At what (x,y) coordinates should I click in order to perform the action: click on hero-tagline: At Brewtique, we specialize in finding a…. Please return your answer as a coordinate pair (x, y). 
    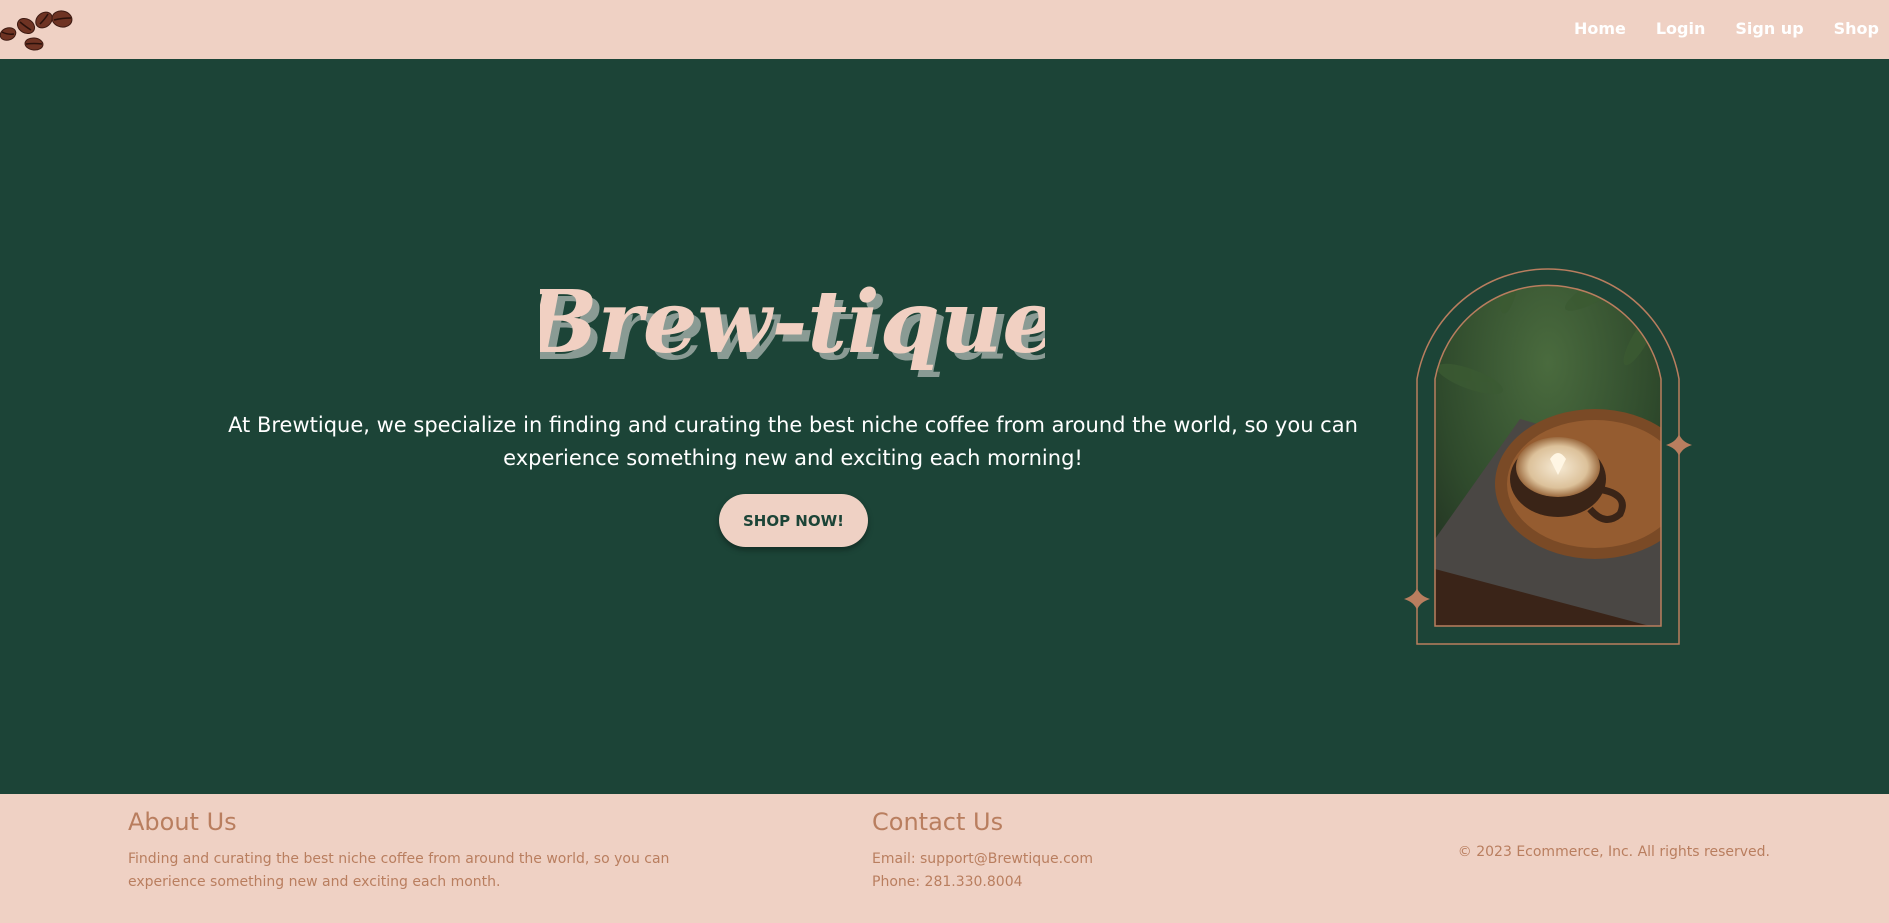
    Looking at the image, I should click on (793, 441).